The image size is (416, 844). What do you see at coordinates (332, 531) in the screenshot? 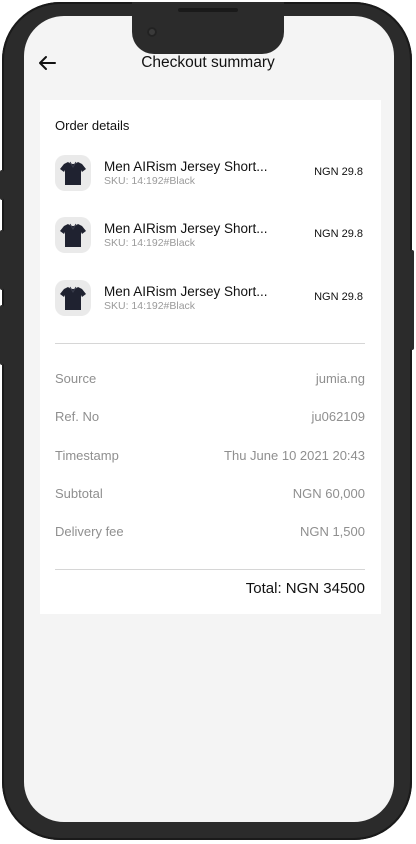
I see `row-value: NGN 1,500` at bounding box center [332, 531].